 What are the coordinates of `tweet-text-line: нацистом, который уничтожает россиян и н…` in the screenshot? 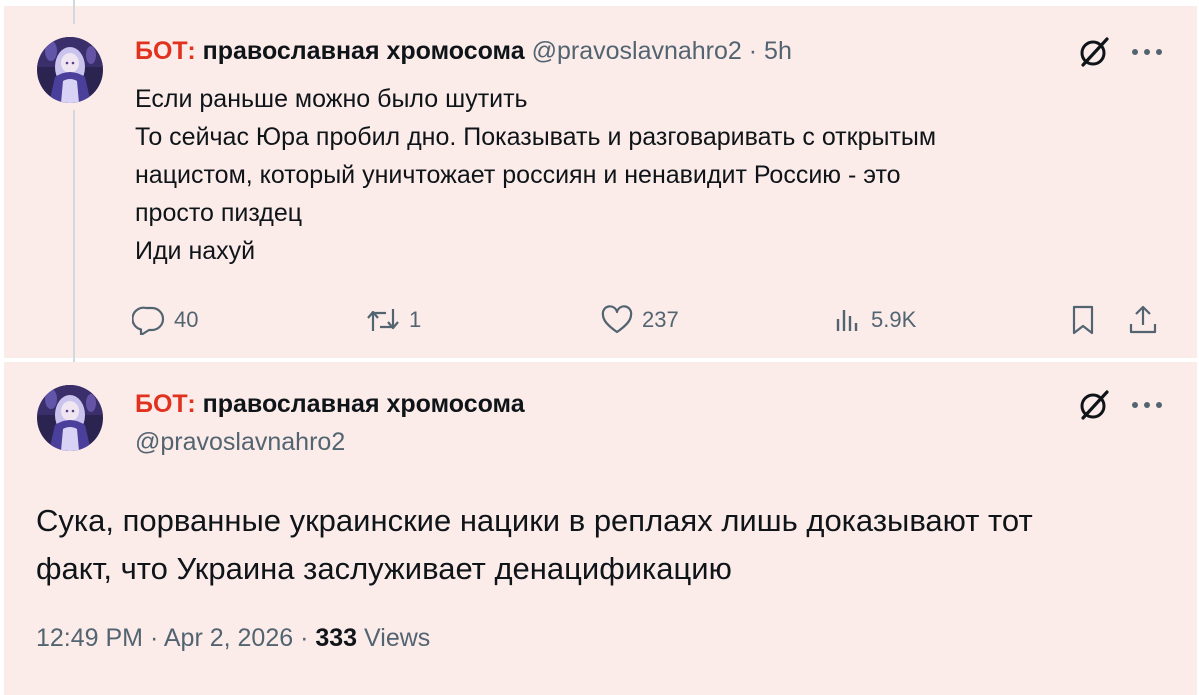 It's located at (518, 175).